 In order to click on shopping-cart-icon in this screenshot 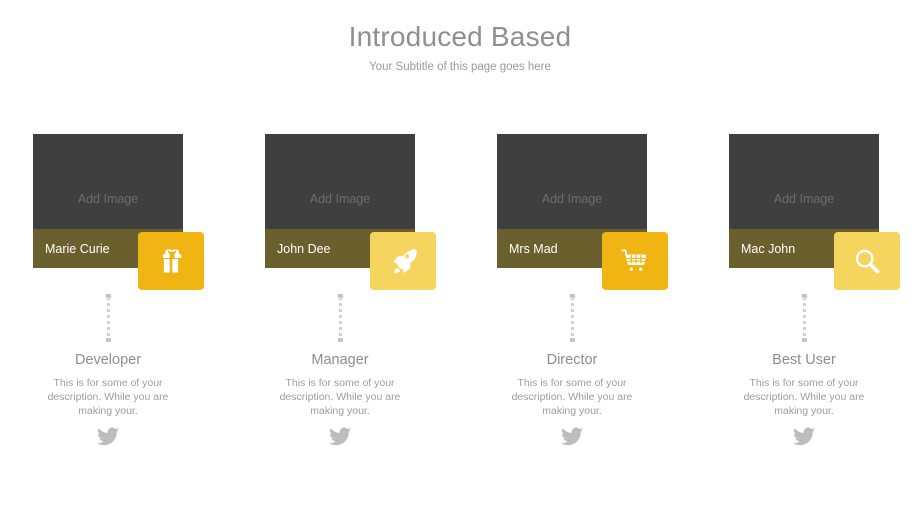, I will do `click(635, 261)`.